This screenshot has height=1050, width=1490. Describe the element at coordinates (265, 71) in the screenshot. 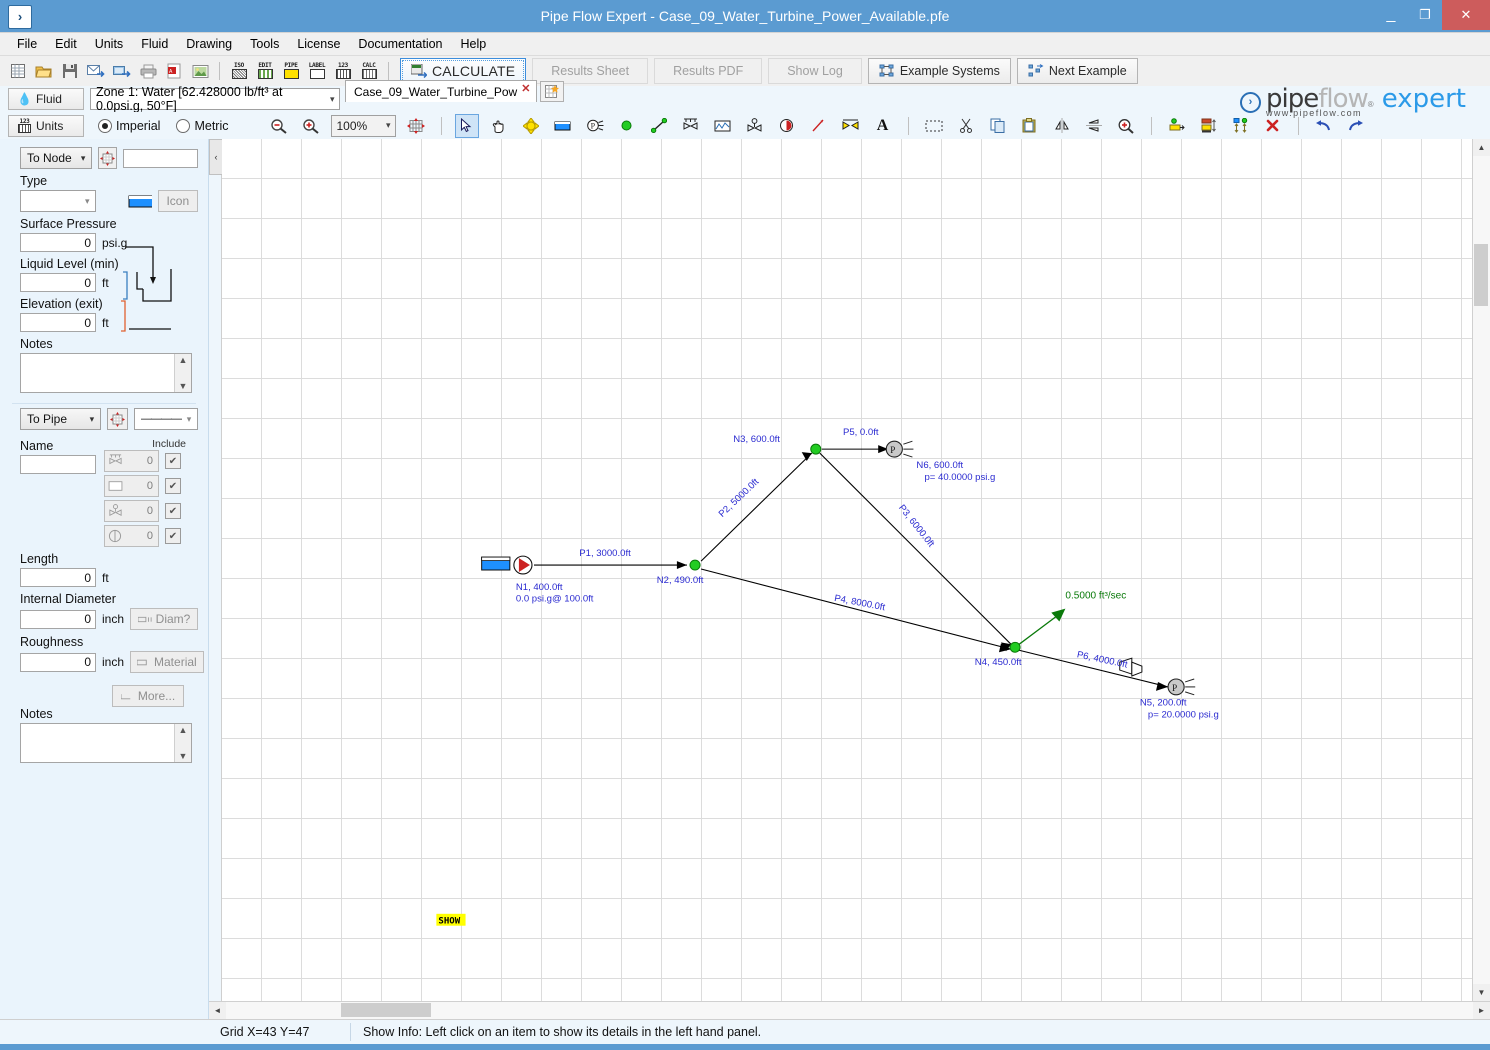

I see `edit-icon: EDIT` at that location.